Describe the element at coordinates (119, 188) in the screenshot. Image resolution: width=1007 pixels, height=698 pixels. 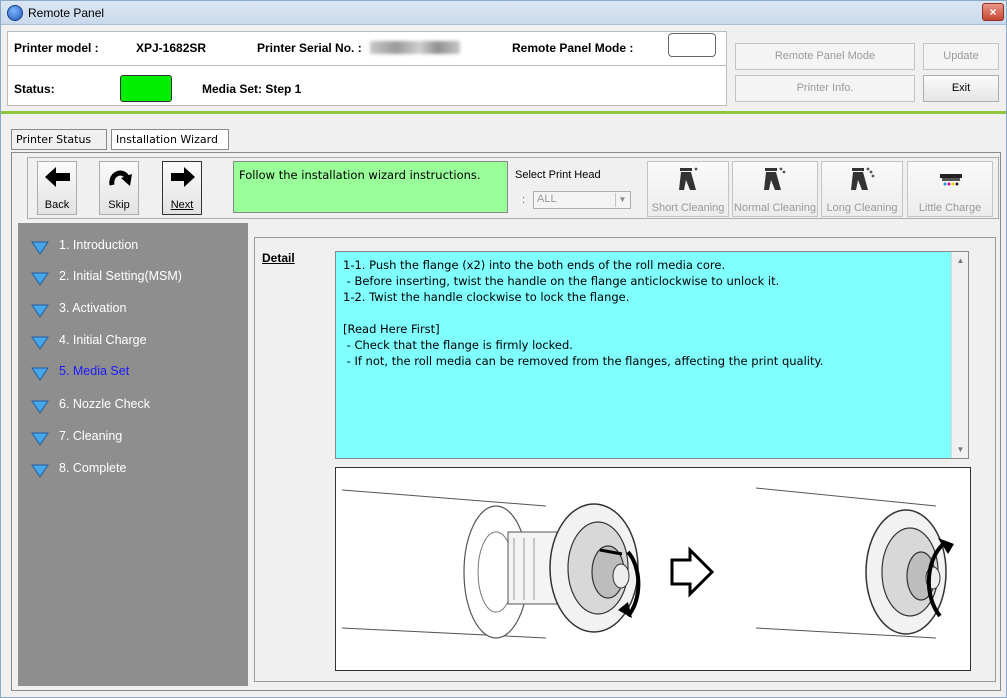
I see `skip-button: Skip` at that location.